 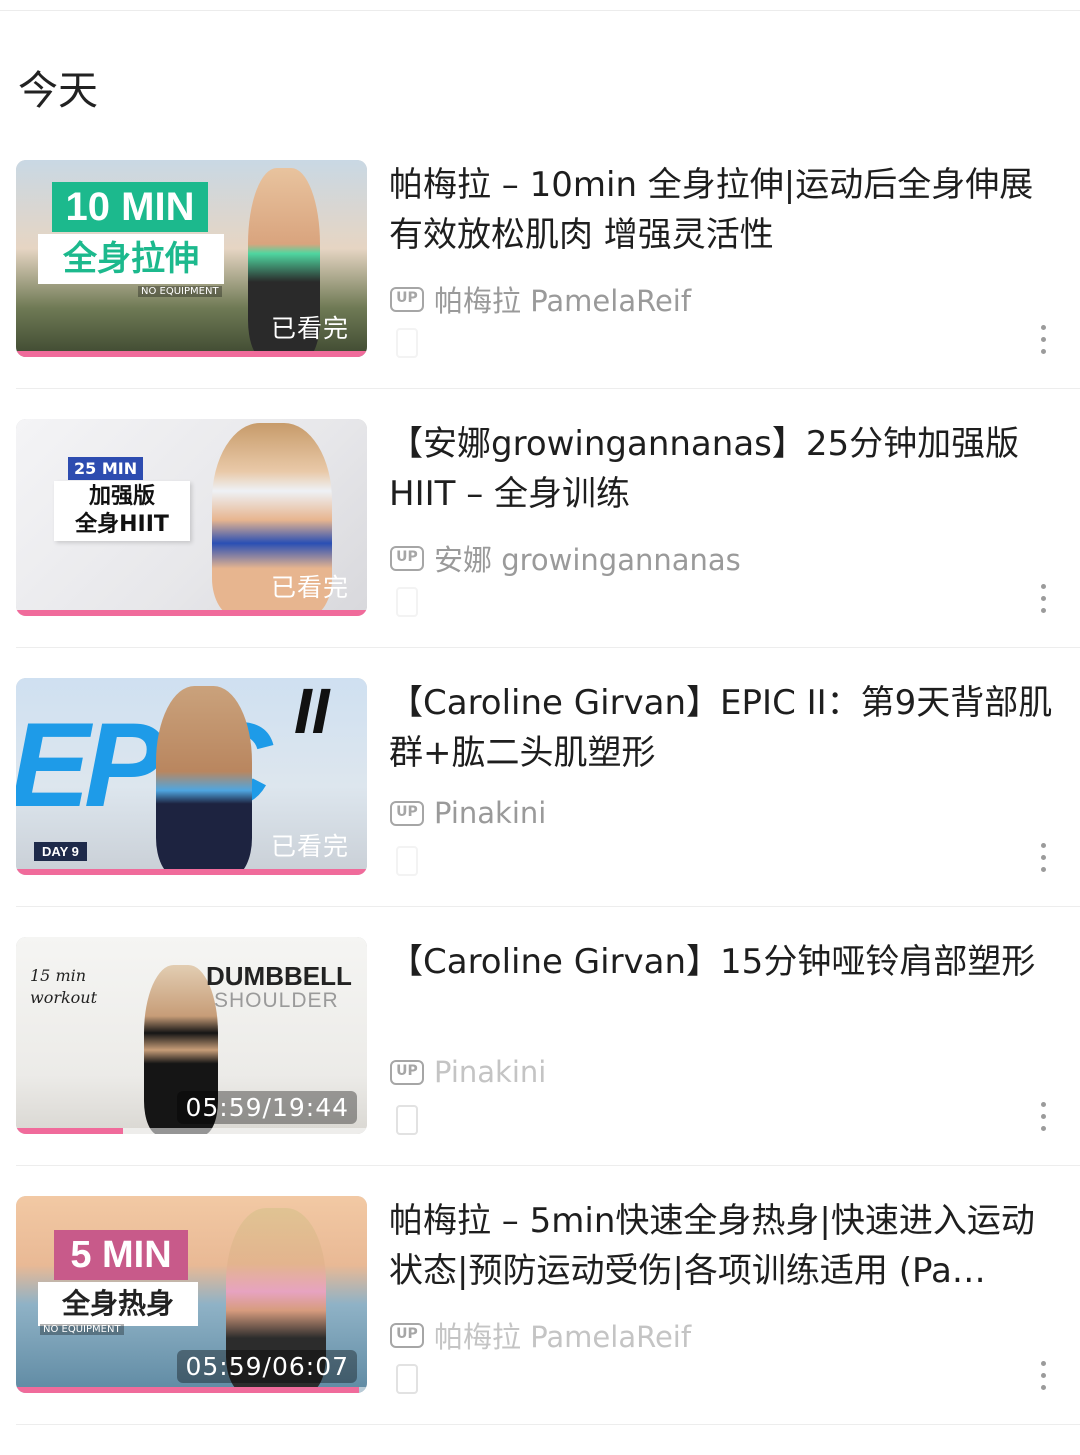 I want to click on uploader-name: 安娜 growingannanas, so click(x=587, y=560).